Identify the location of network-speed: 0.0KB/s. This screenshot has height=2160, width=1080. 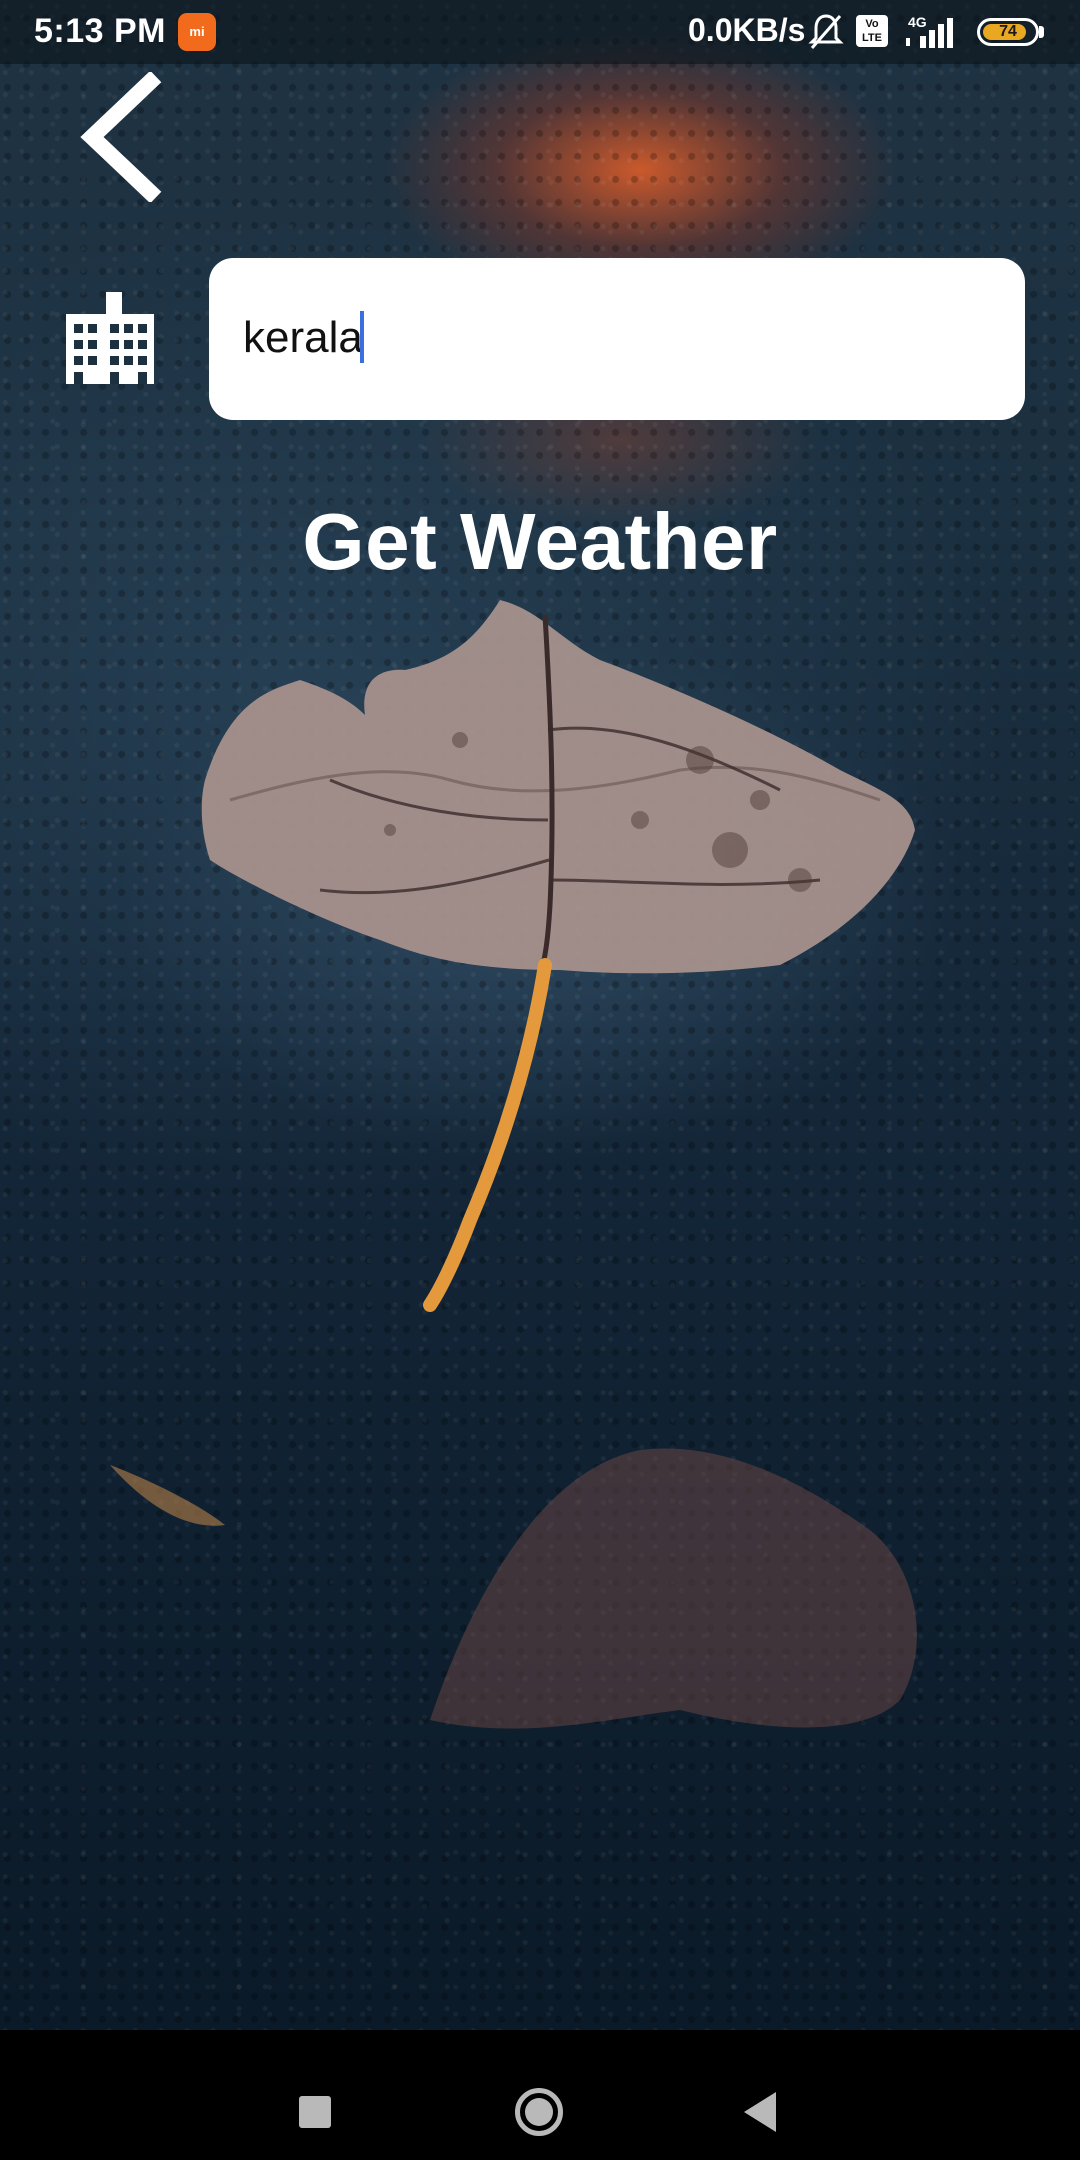
(747, 30).